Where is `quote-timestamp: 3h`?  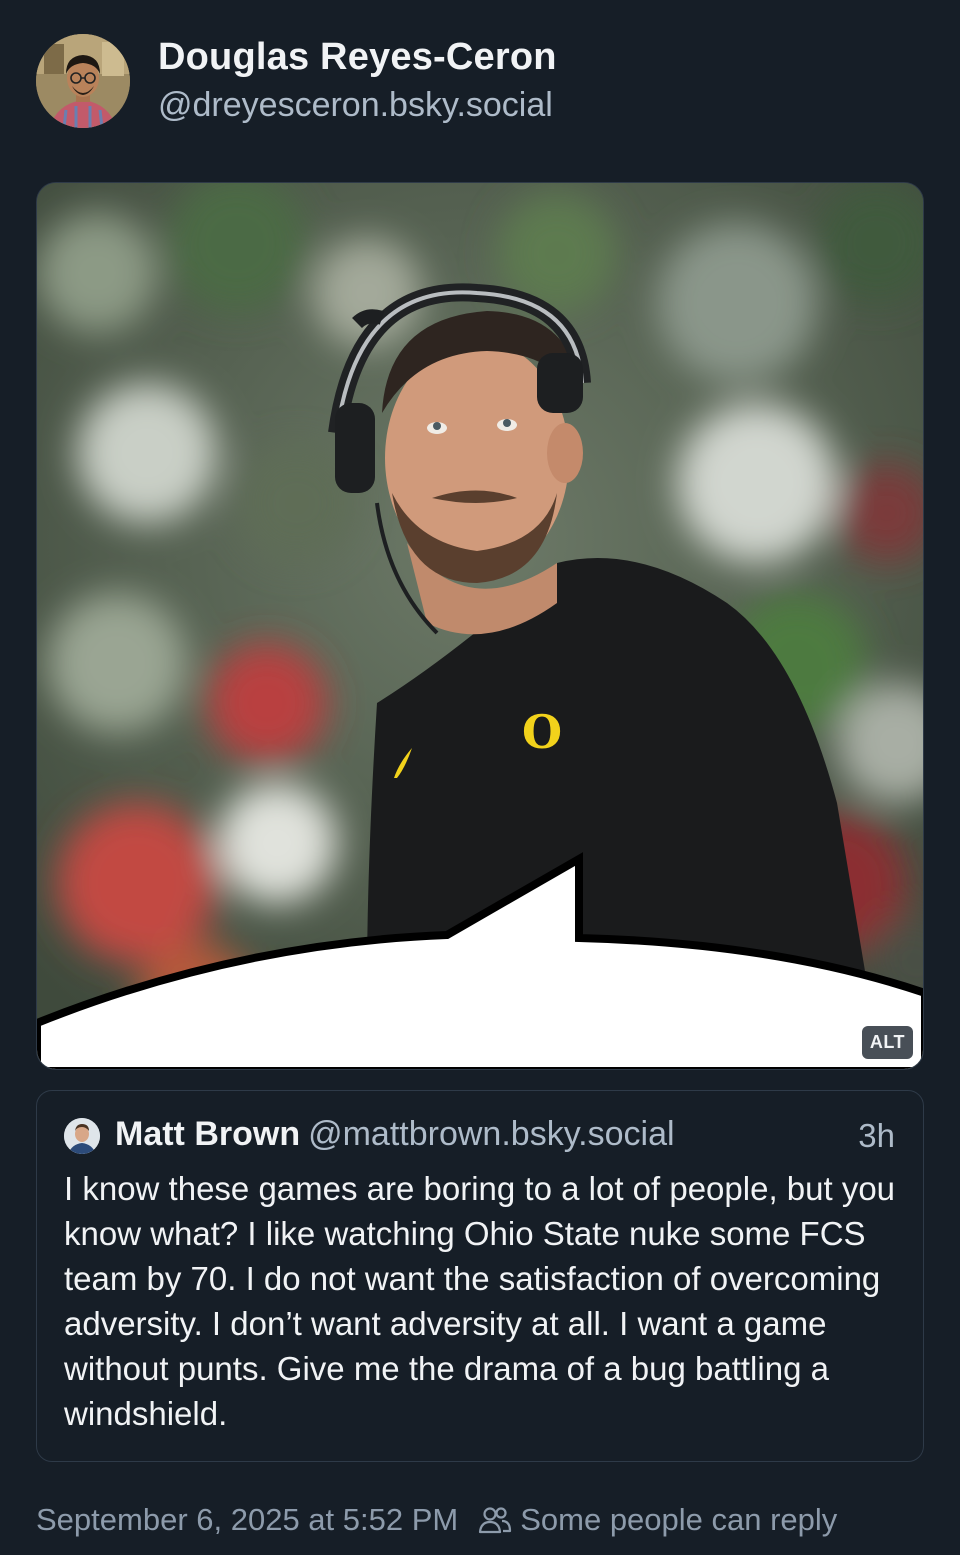
quote-timestamp: 3h is located at coordinates (876, 1135).